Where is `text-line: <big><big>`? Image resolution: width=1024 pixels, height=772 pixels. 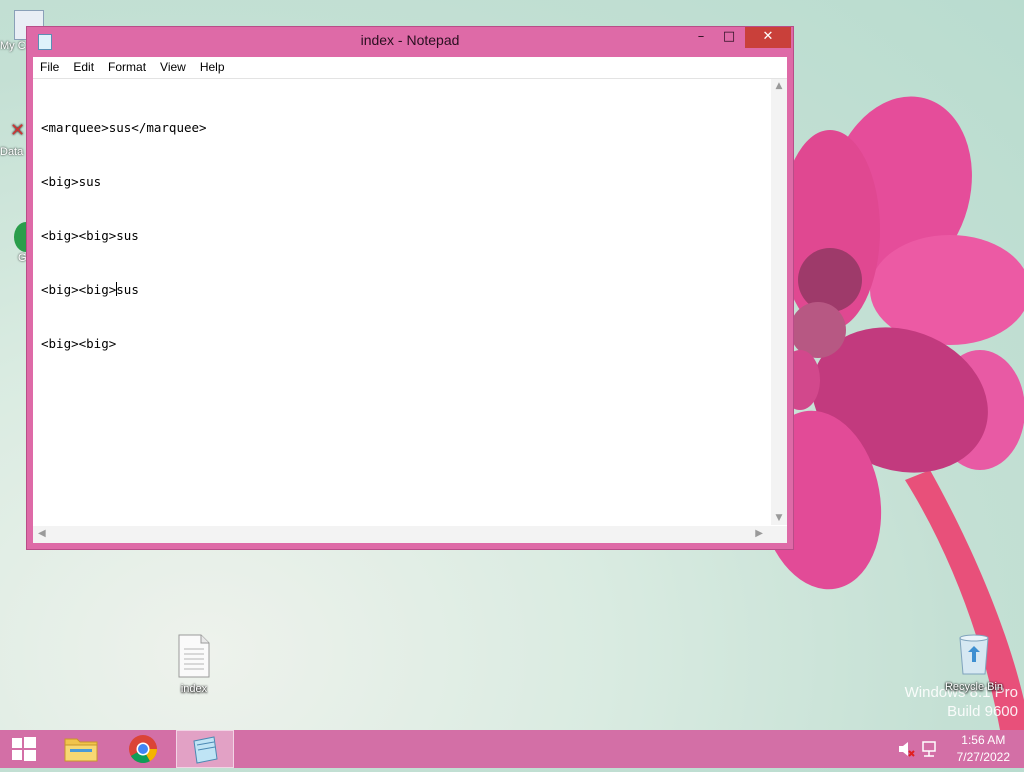 text-line: <big><big> is located at coordinates (79, 343).